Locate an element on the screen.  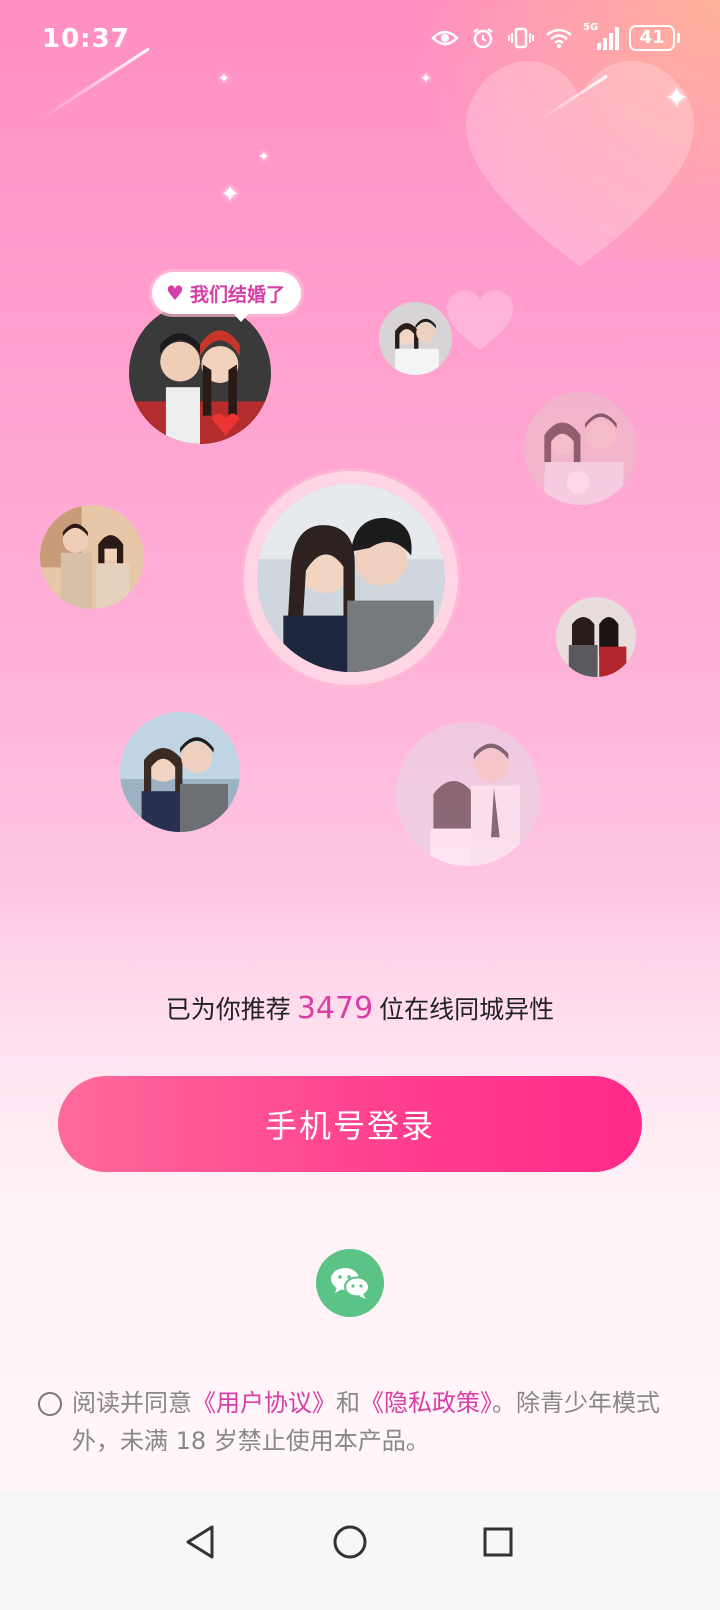
status-time: 10:37 is located at coordinates (86, 39).